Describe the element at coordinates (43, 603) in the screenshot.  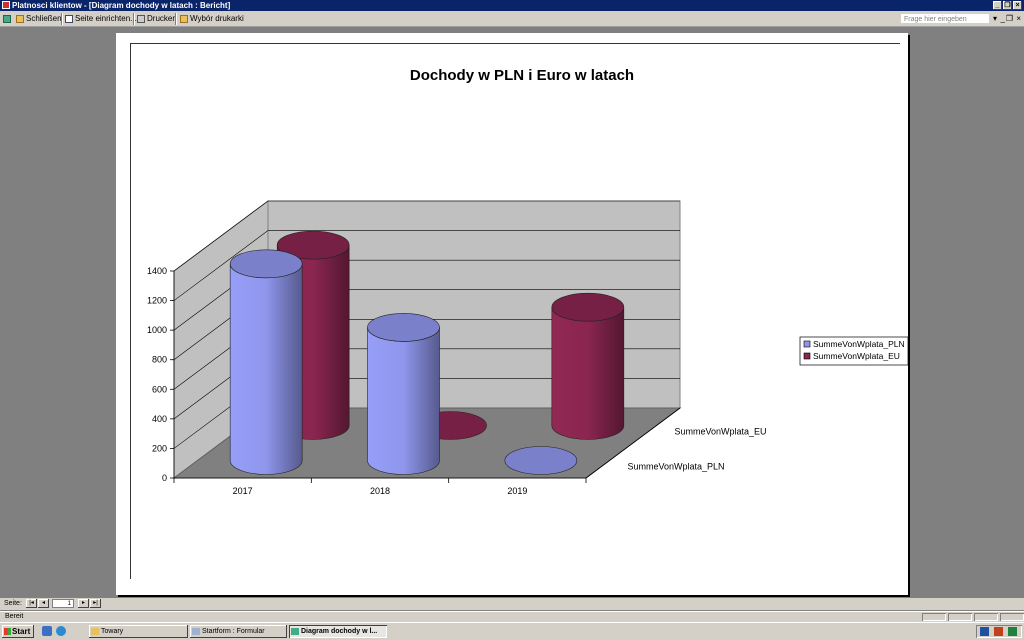
I see `prev-page-button: ◂` at that location.